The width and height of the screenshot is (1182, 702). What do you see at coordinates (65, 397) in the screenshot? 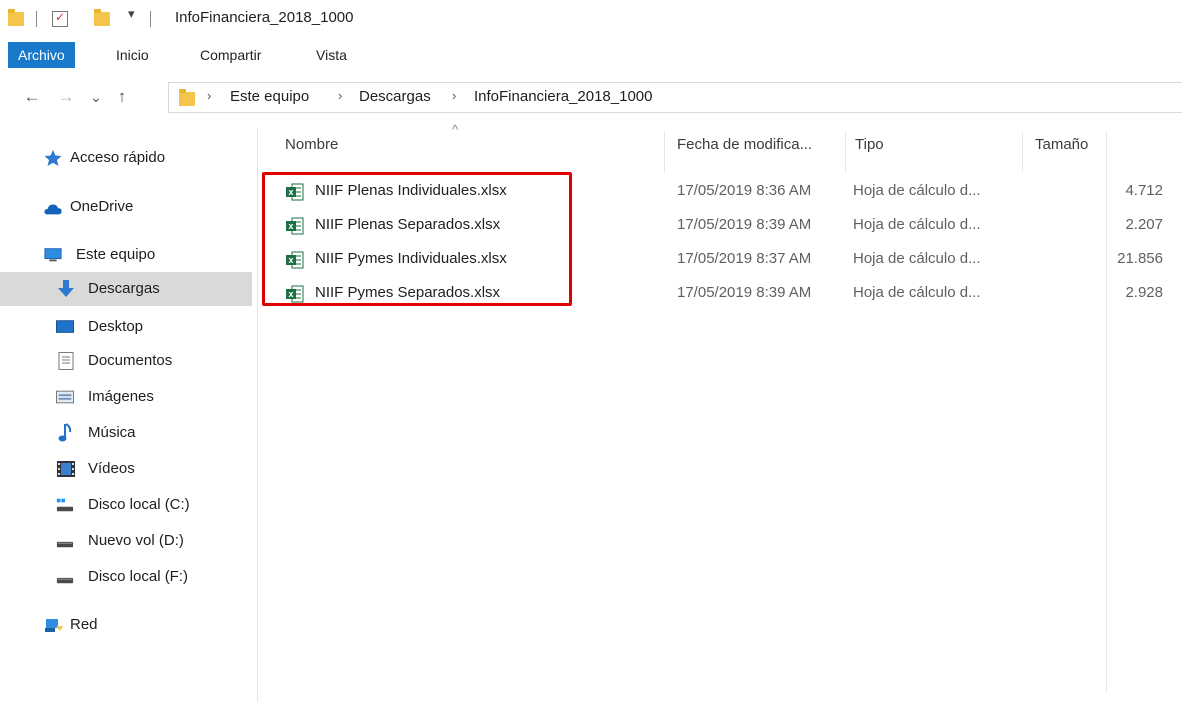
I see `image-icon` at bounding box center [65, 397].